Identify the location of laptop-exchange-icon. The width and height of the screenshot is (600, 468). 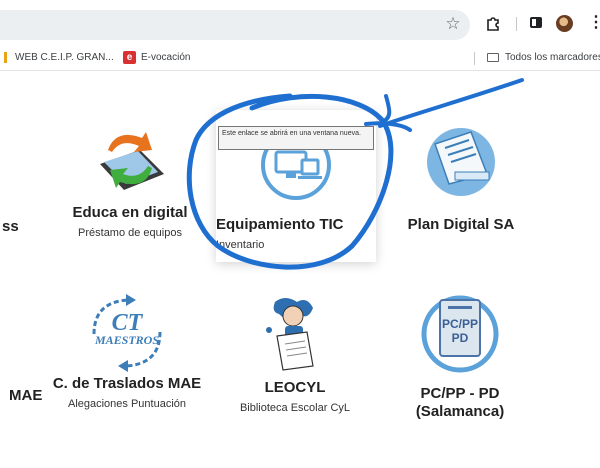
(132, 161).